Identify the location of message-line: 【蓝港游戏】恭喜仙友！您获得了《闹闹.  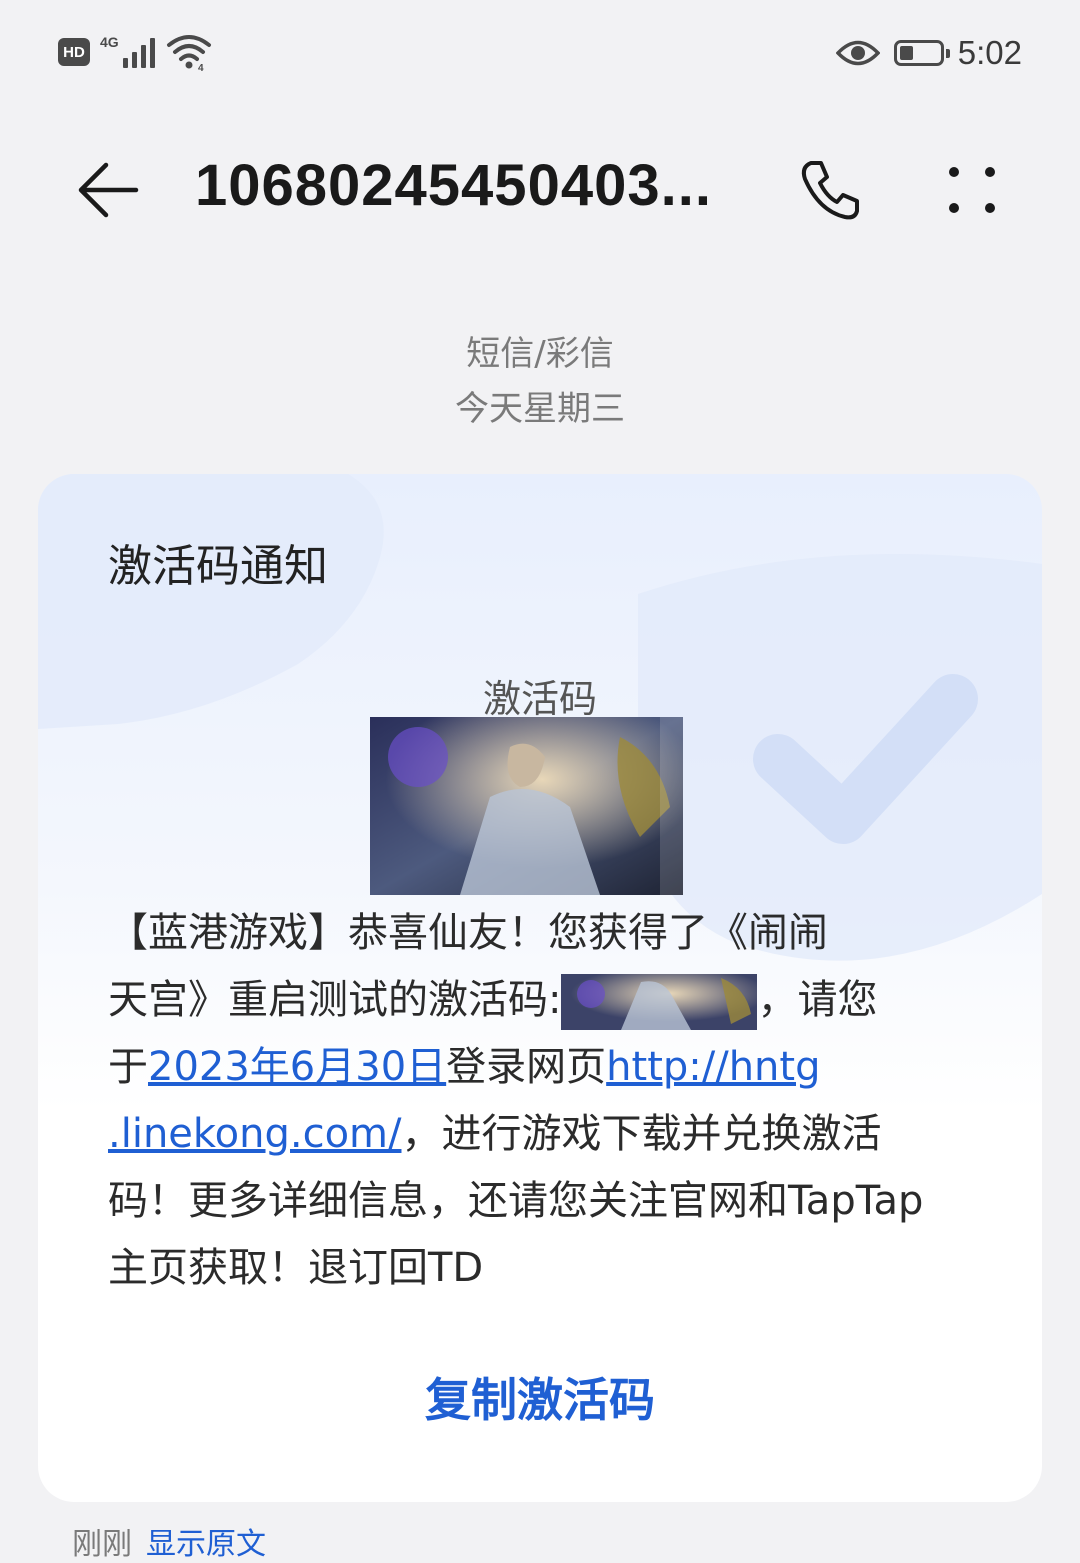
(468, 933).